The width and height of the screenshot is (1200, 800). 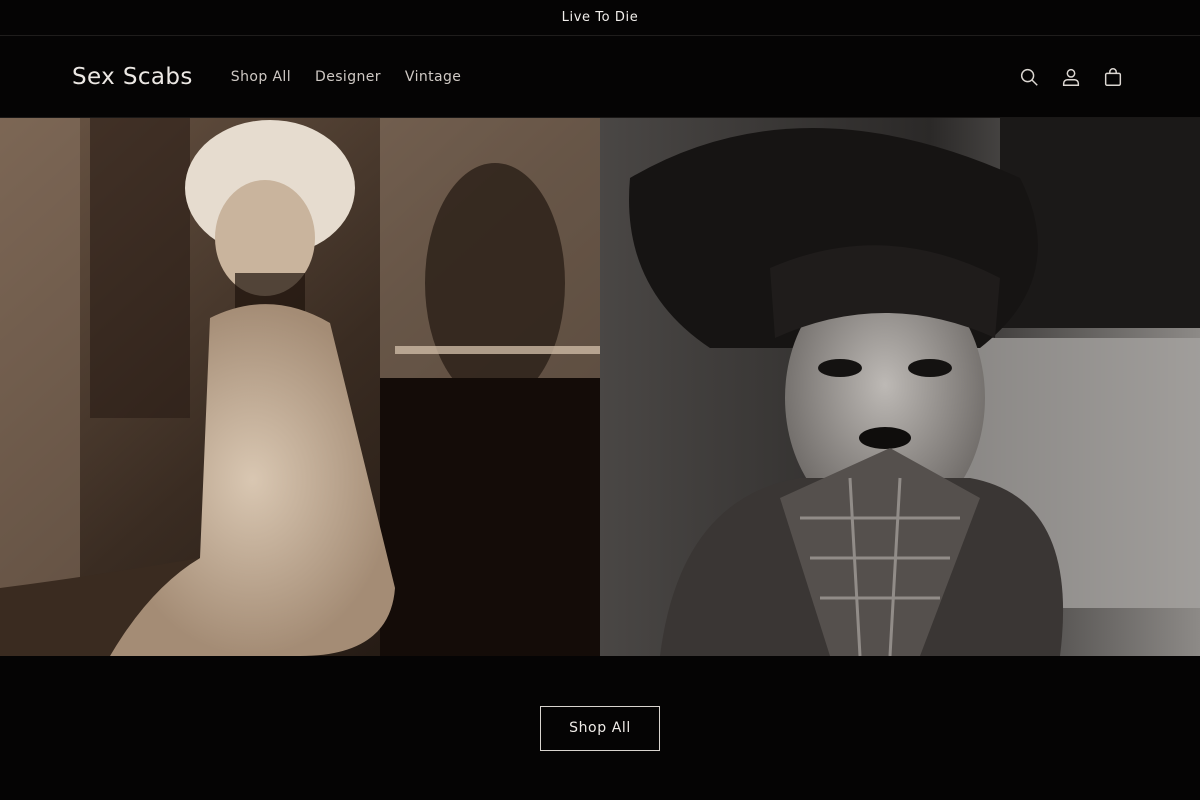 What do you see at coordinates (132, 77) in the screenshot?
I see `site-logo: Sex Scabs` at bounding box center [132, 77].